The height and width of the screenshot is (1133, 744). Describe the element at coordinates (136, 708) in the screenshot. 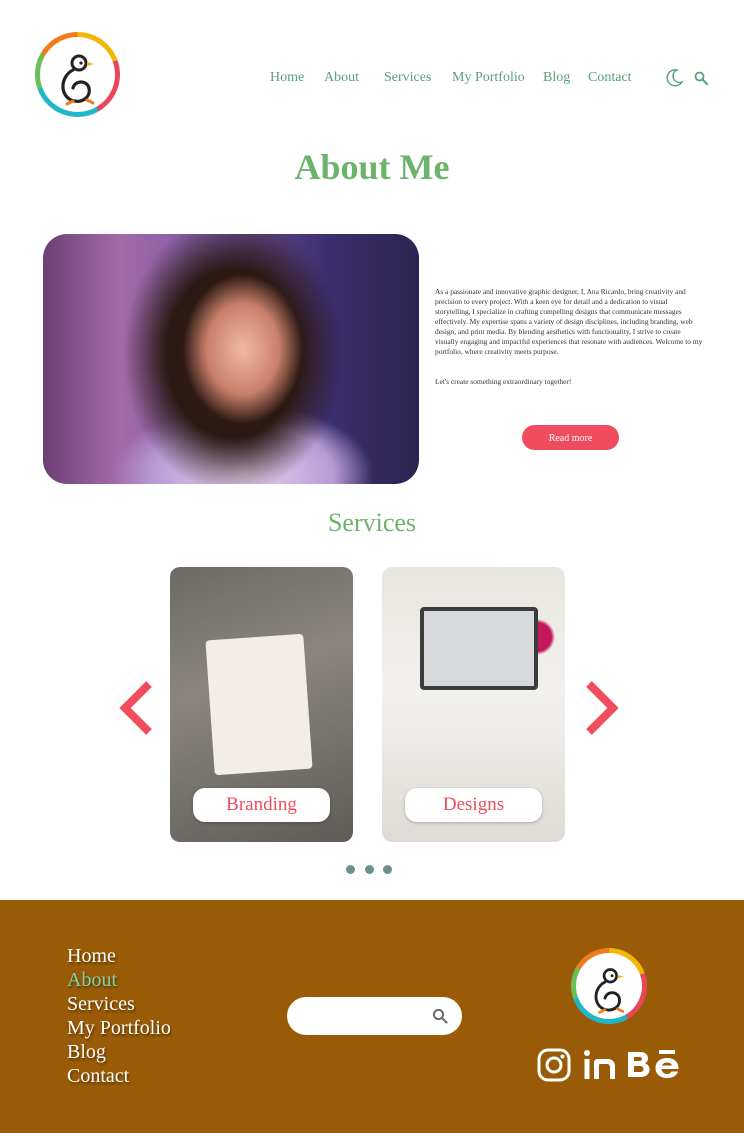

I see `chevron-left-icon` at that location.